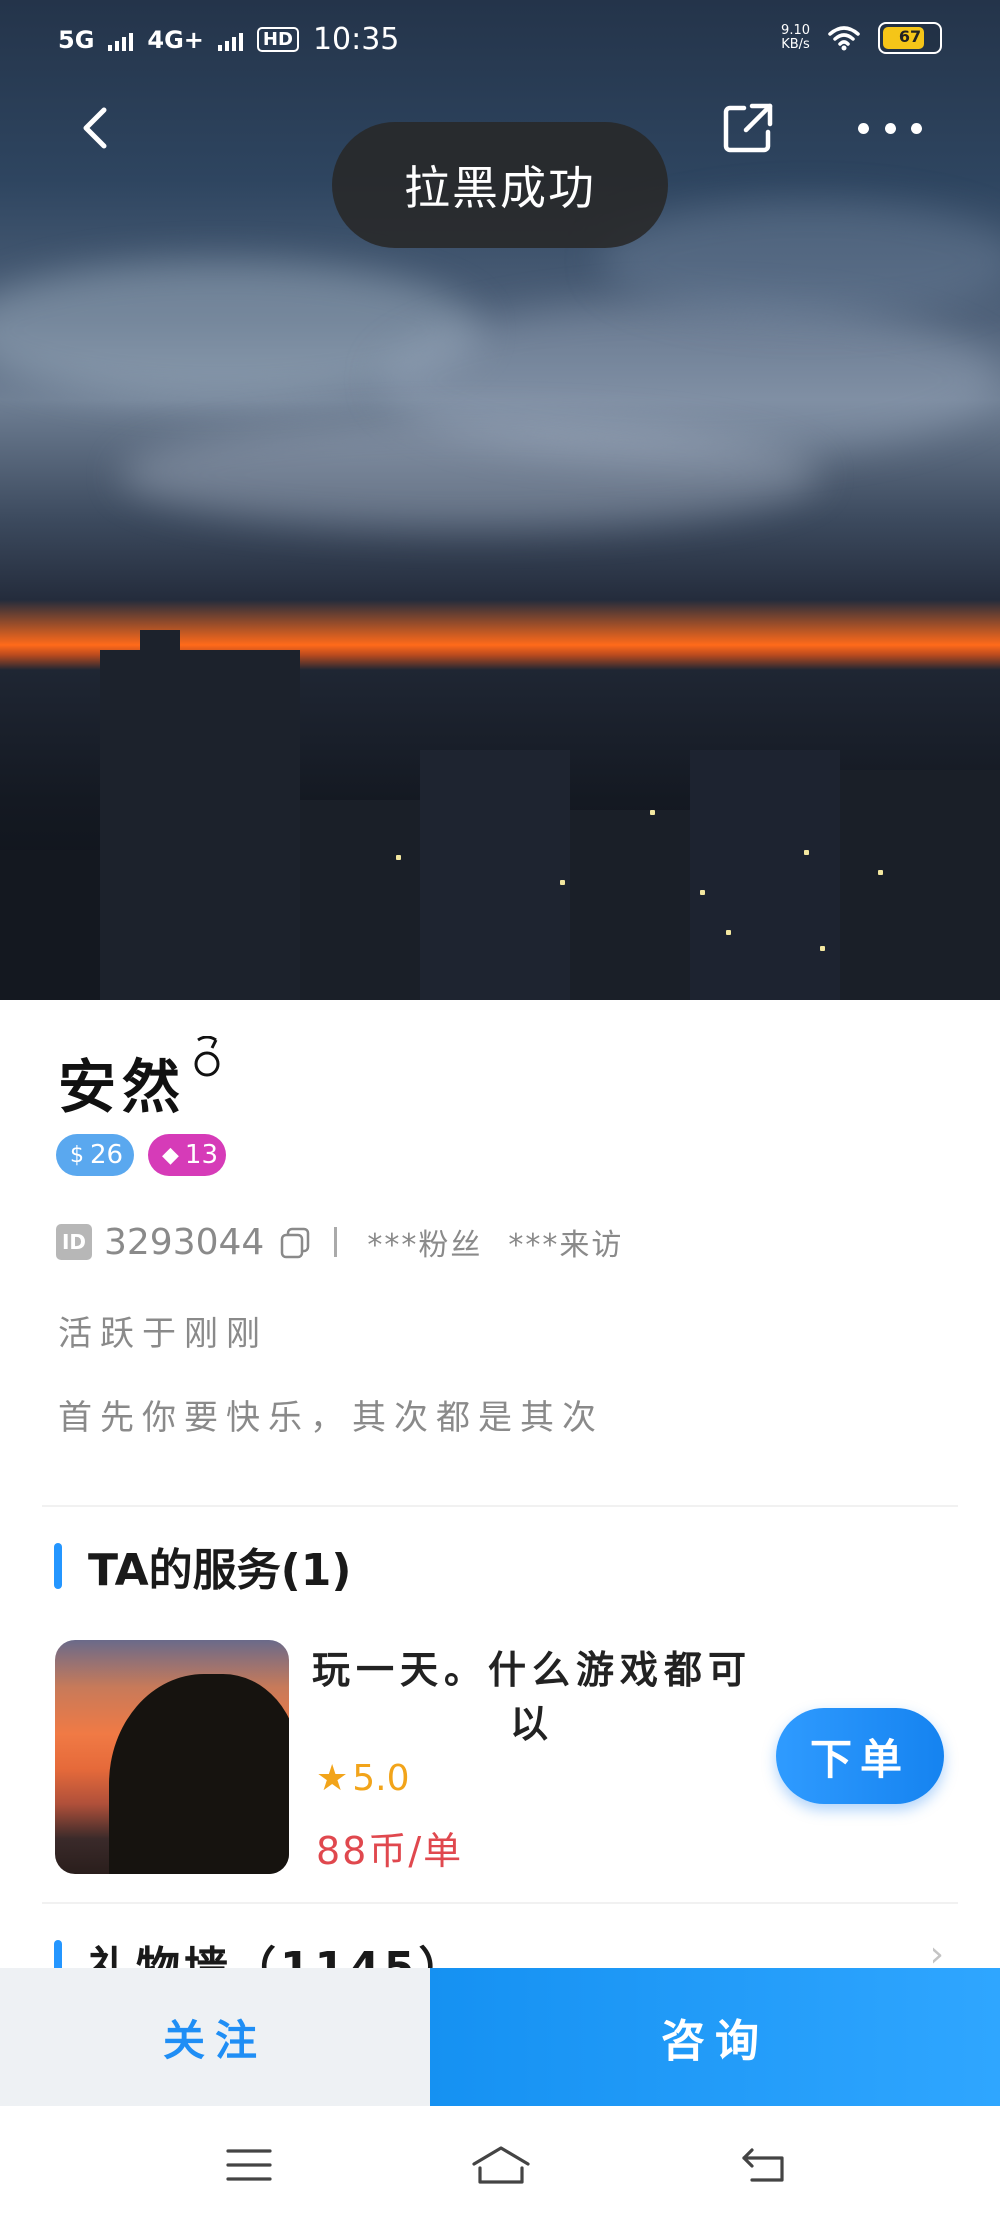 This screenshot has height=2222, width=1000. Describe the element at coordinates (95, 1155) in the screenshot. I see `level-badge: $ 26` at that location.